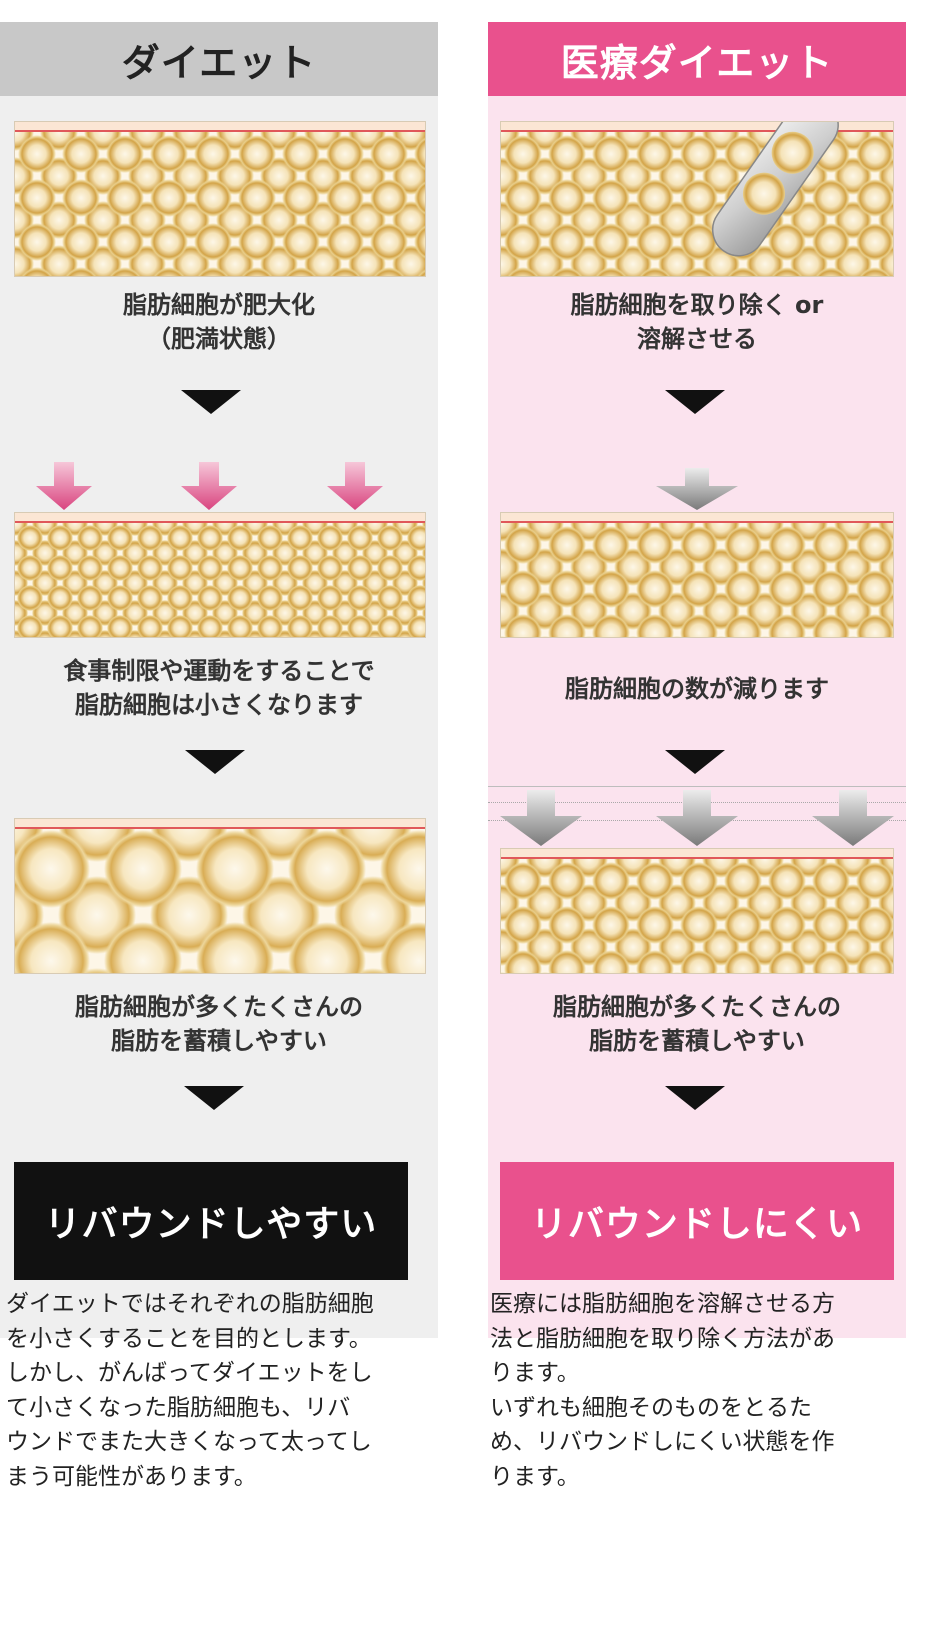 This screenshot has height=1635, width=944. Describe the element at coordinates (220, 580) in the screenshot. I see `fat-cells-small` at that location.